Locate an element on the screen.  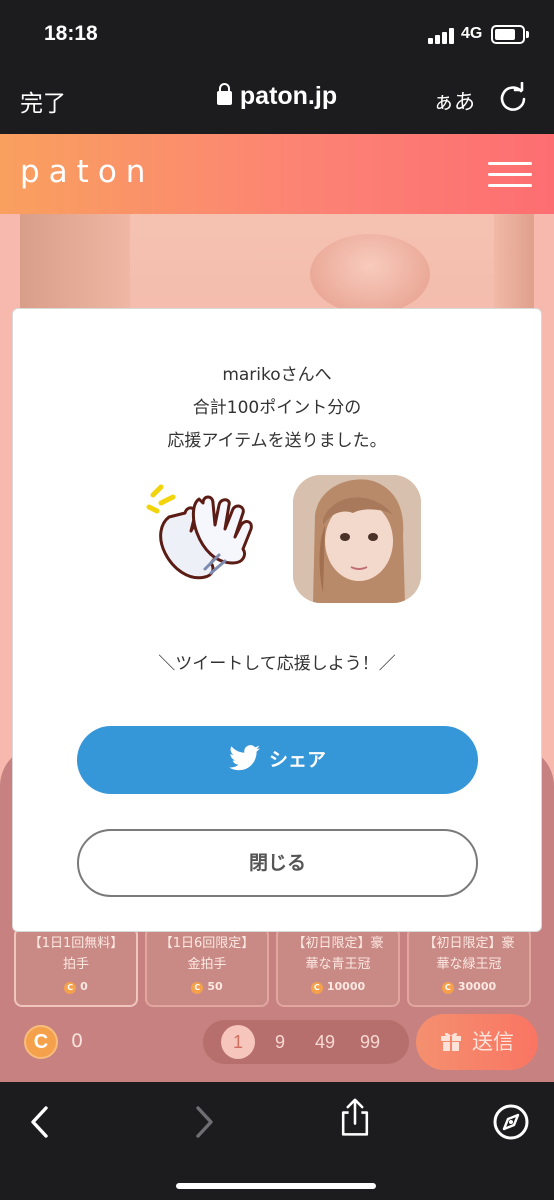
share-label: シェア is located at coordinates (297, 760).